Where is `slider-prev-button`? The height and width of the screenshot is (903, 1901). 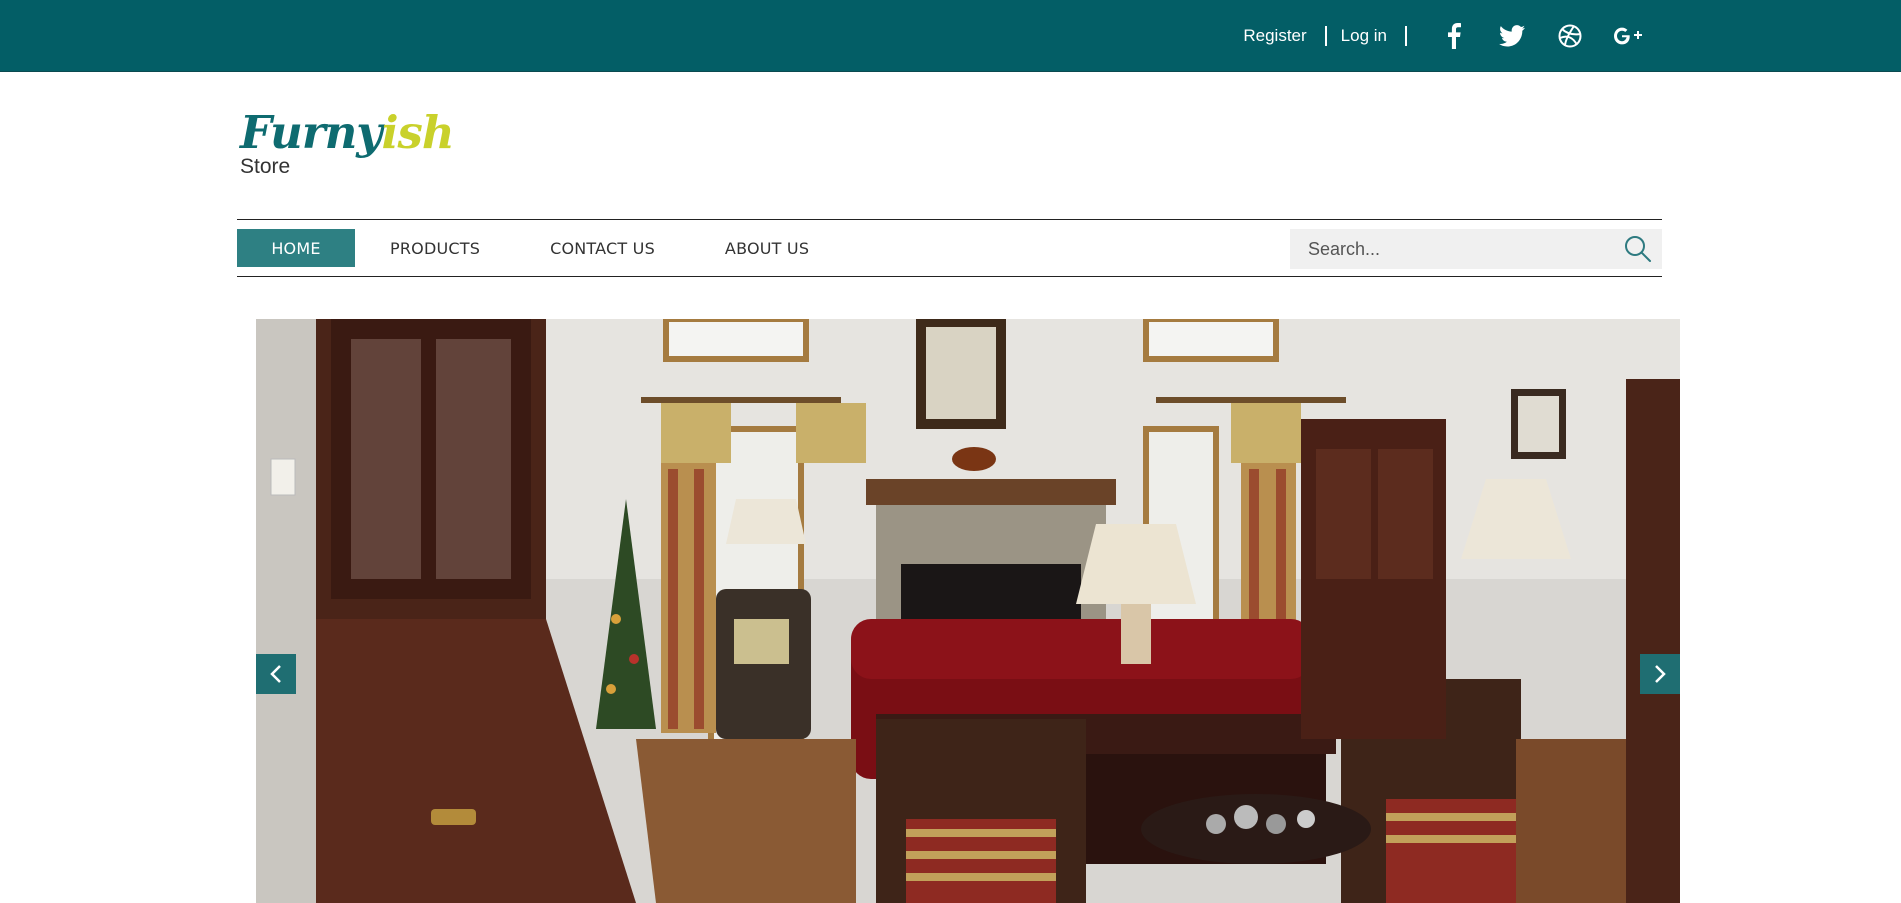
slider-prev-button is located at coordinates (276, 674).